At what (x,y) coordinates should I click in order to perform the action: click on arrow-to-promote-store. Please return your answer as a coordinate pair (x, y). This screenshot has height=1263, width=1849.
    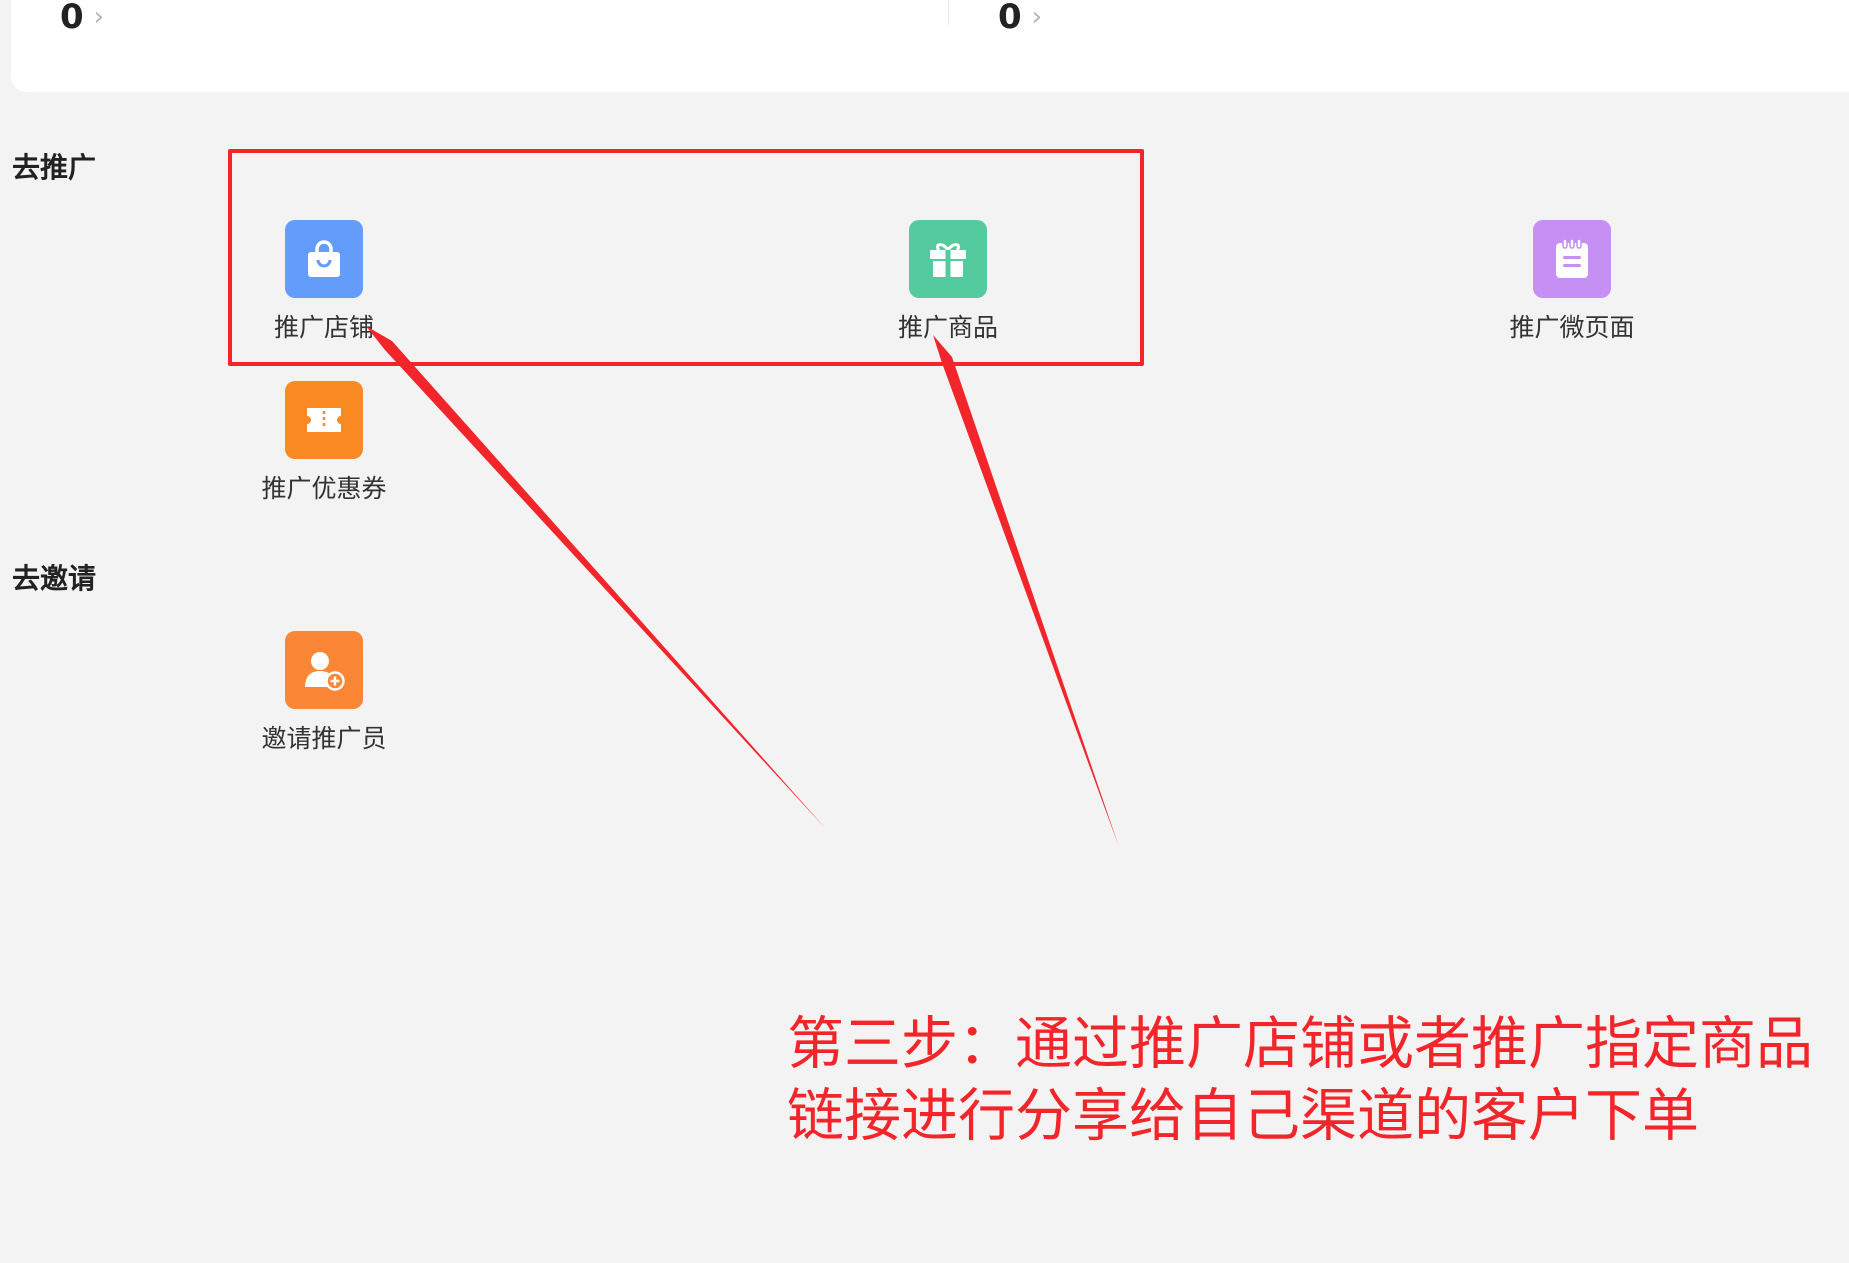
    Looking at the image, I should click on (596, 577).